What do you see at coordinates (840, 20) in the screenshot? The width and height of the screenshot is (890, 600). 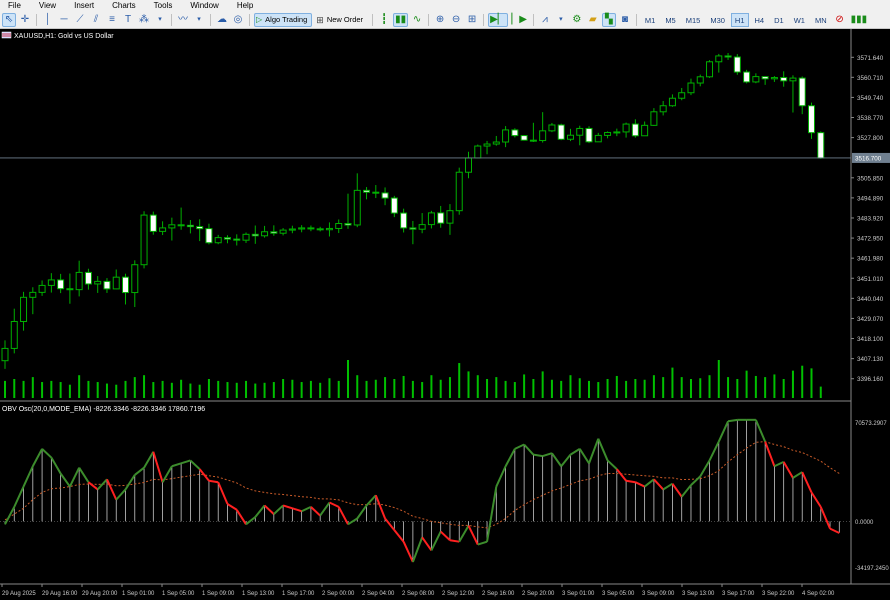 I see `alert-icon: ⊘` at bounding box center [840, 20].